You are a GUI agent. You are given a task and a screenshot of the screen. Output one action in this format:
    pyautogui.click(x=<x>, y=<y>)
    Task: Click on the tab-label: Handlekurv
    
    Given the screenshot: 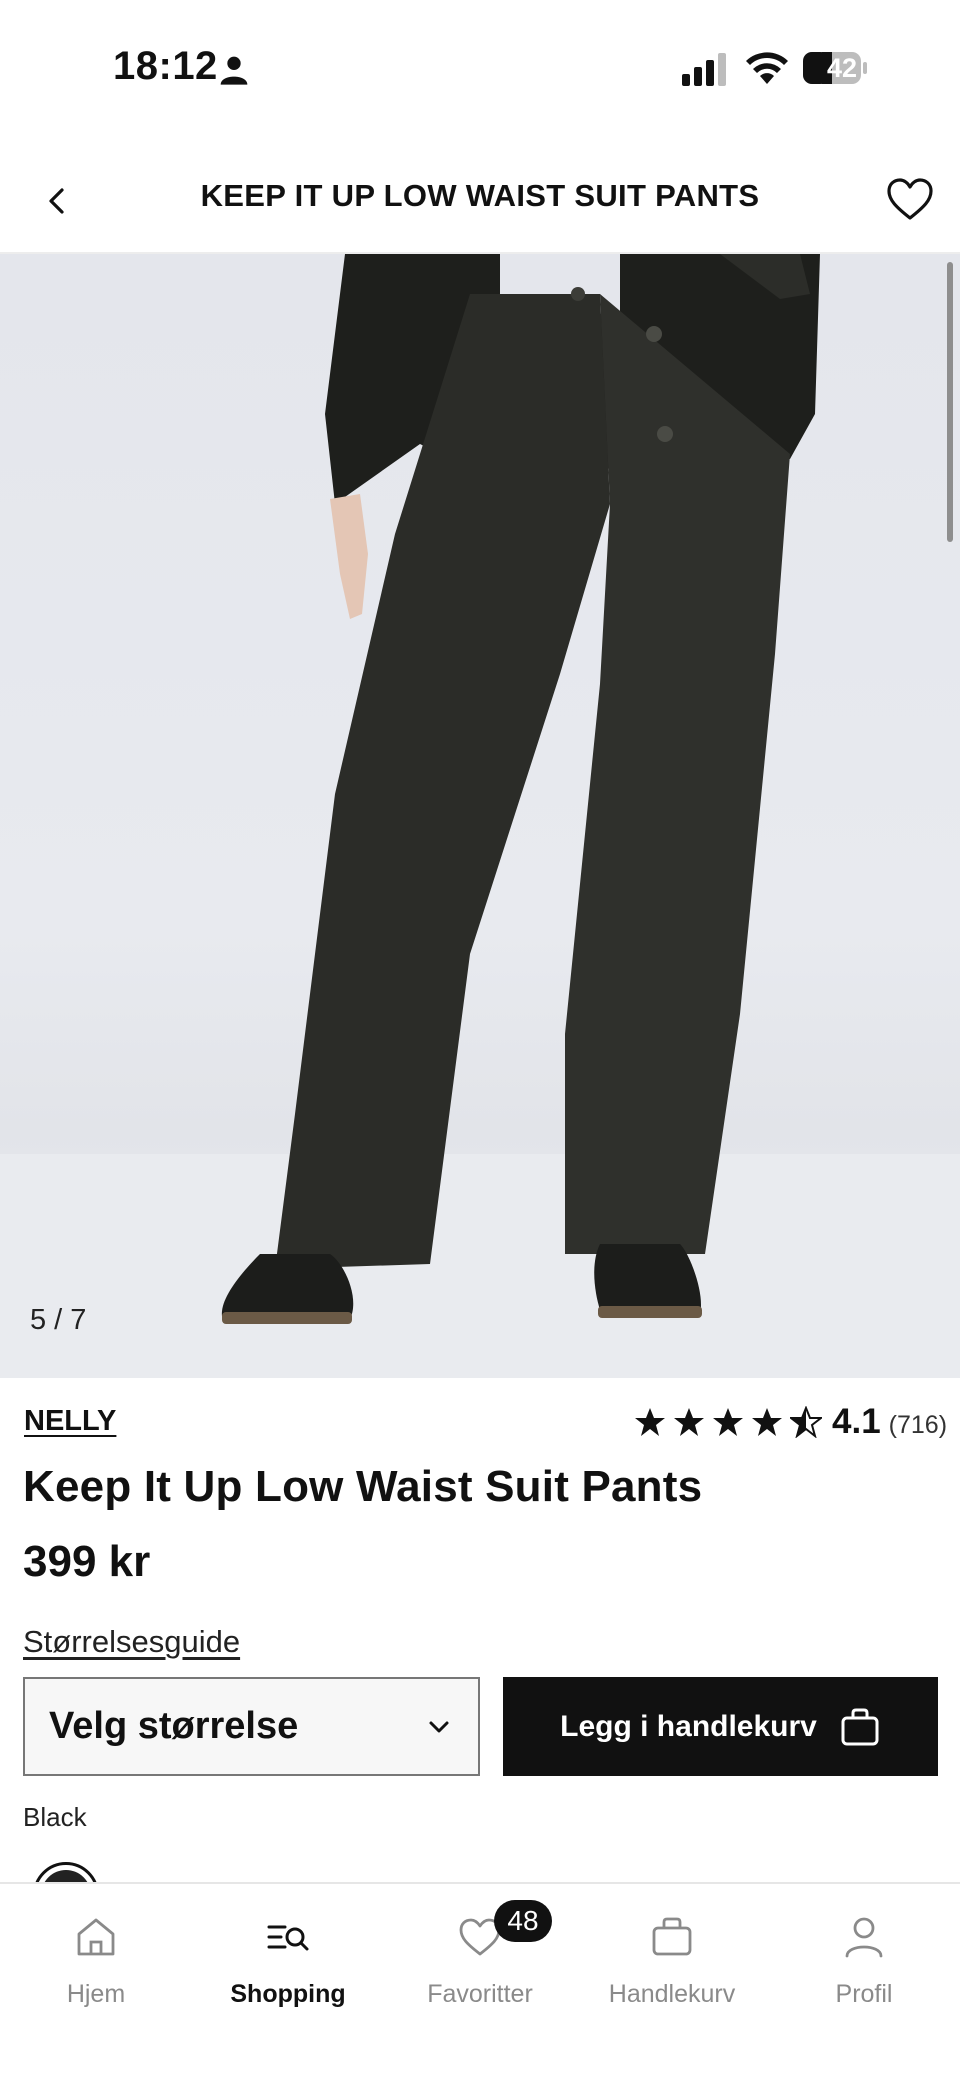 What is the action you would take?
    pyautogui.click(x=672, y=1994)
    